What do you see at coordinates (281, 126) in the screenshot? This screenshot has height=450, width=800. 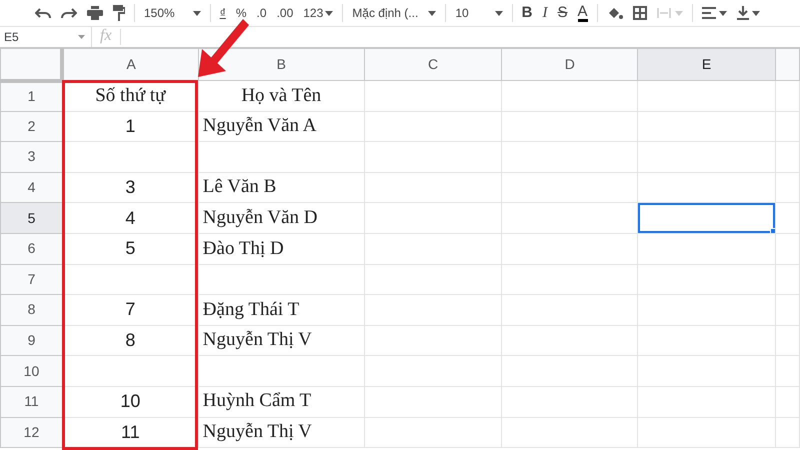 I see `table-cell: Nguyễn Văn A` at bounding box center [281, 126].